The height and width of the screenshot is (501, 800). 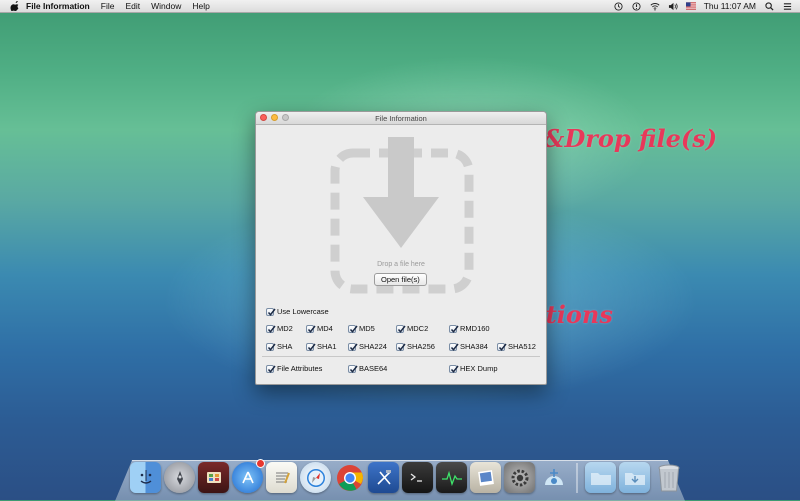 I want to click on safari-icon, so click(x=315, y=477).